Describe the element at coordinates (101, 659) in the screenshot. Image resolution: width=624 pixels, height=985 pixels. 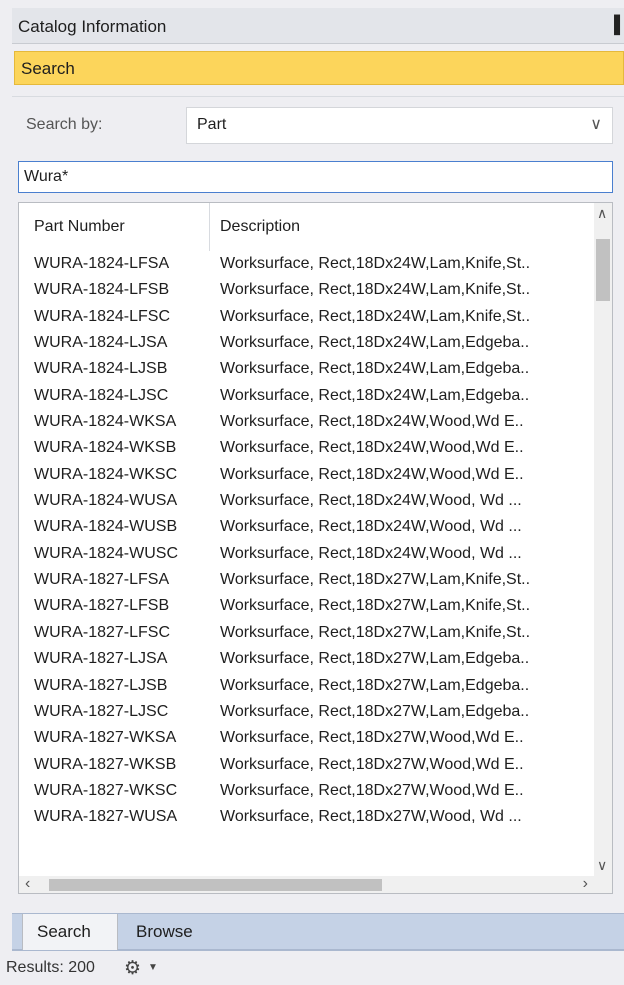
I see `cell-part-number: WURA-1827-LJSA` at that location.